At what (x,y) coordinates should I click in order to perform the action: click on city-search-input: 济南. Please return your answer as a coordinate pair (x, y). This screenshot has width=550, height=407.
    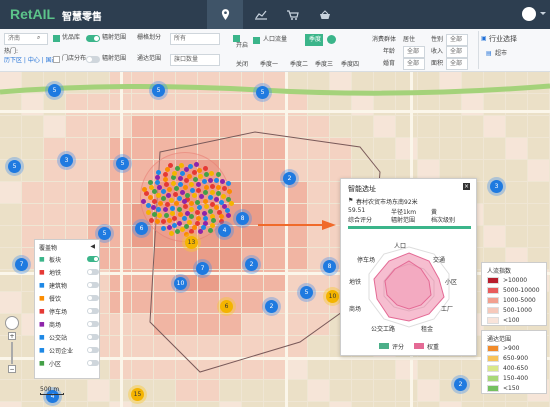
    Looking at the image, I should click on (26, 39).